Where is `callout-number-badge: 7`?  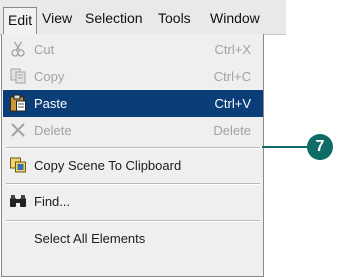 callout-number-badge: 7 is located at coordinates (320, 147).